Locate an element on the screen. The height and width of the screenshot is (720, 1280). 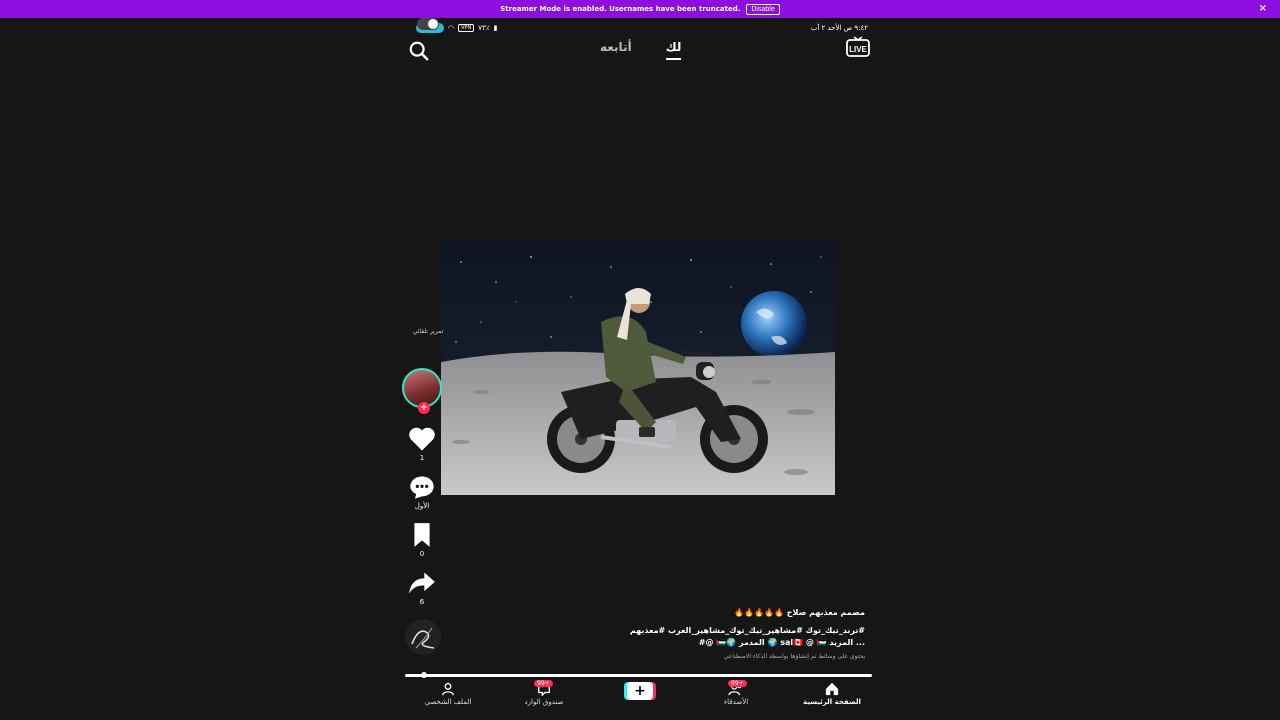
live-icon: LIVE is located at coordinates (858, 47).